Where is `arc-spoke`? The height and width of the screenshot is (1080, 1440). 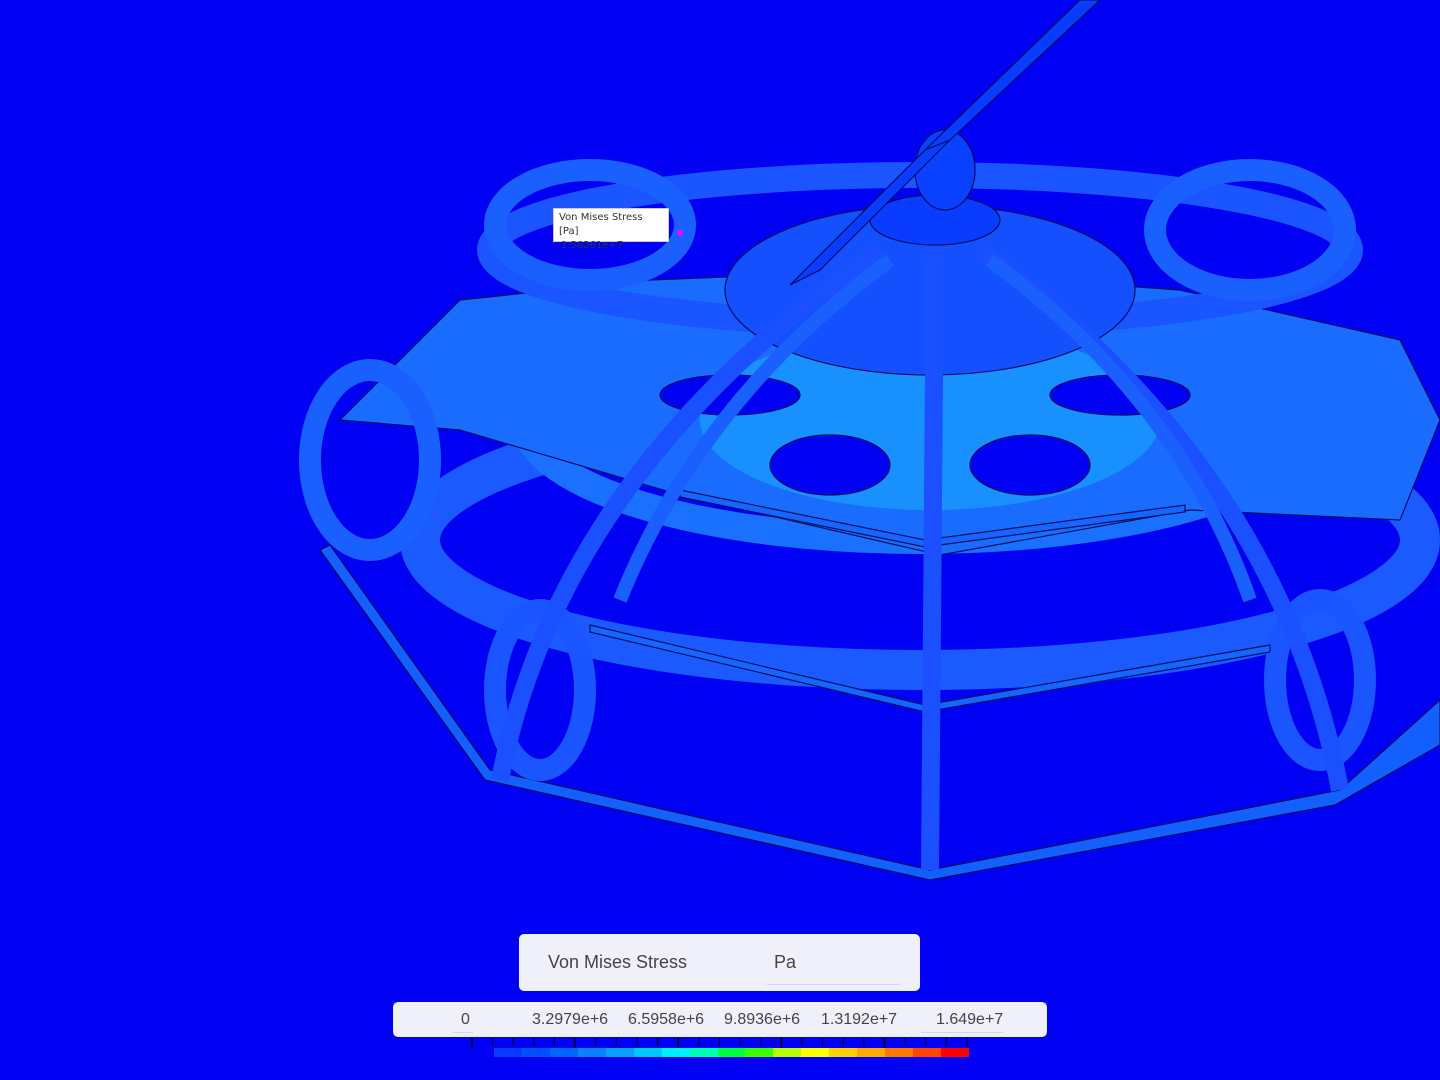 arc-spoke is located at coordinates (932, 560).